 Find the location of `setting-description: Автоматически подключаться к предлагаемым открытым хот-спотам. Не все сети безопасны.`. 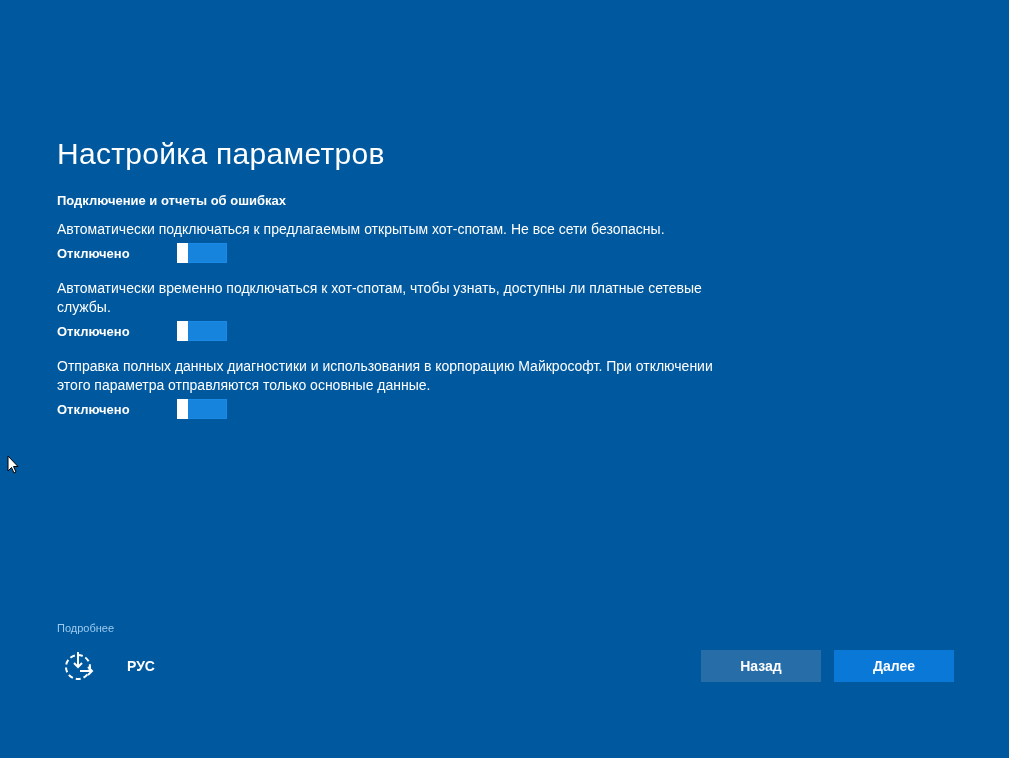

setting-description: Автоматически подключаться к предлагаемым открытым хот-спотам. Не все сети безопасны. is located at coordinates (361, 229).